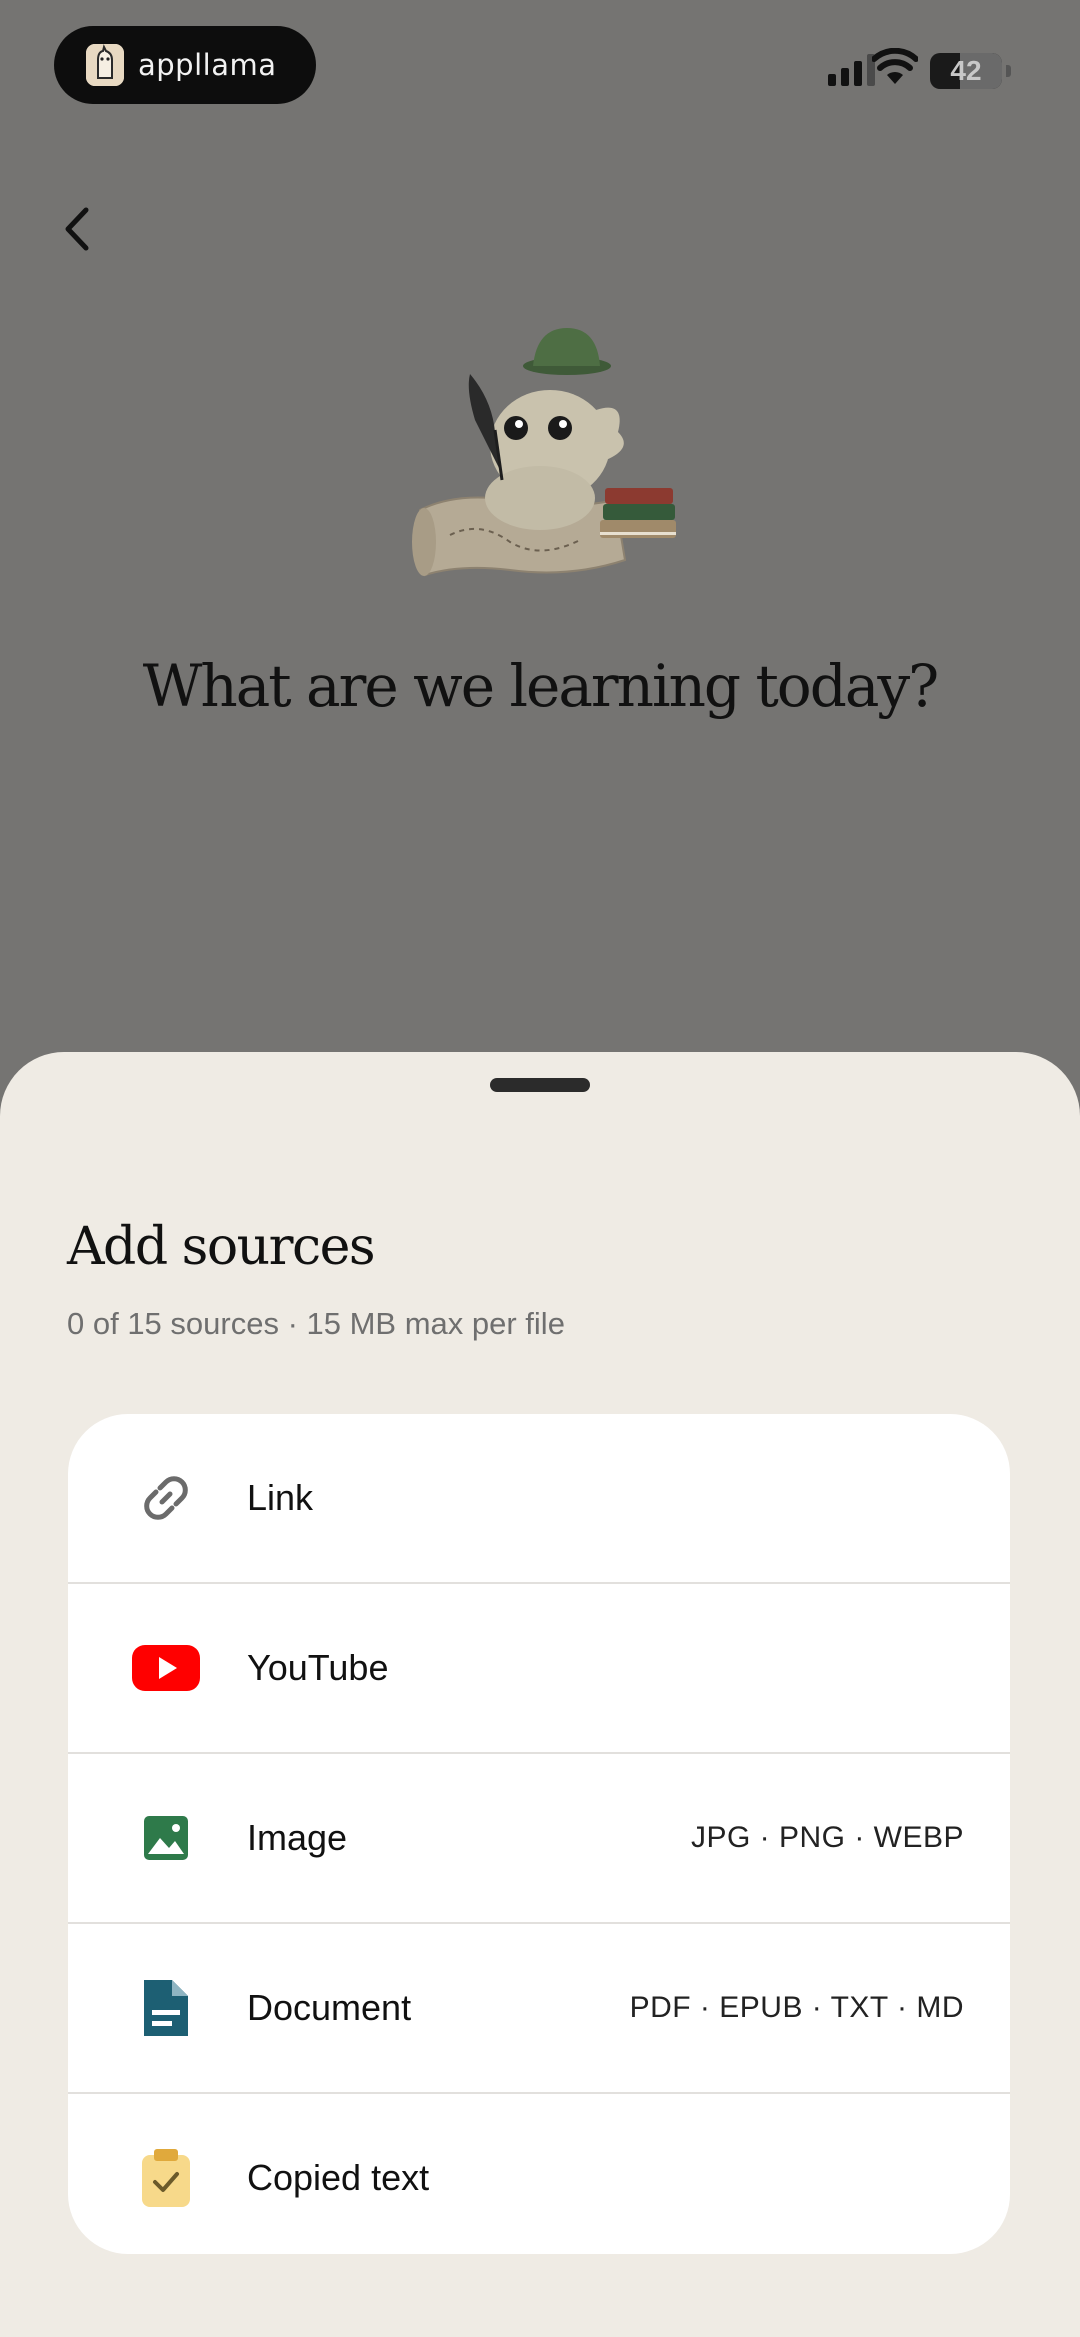 This screenshot has height=2337, width=1080. I want to click on app-badge: appllama, so click(185, 65).